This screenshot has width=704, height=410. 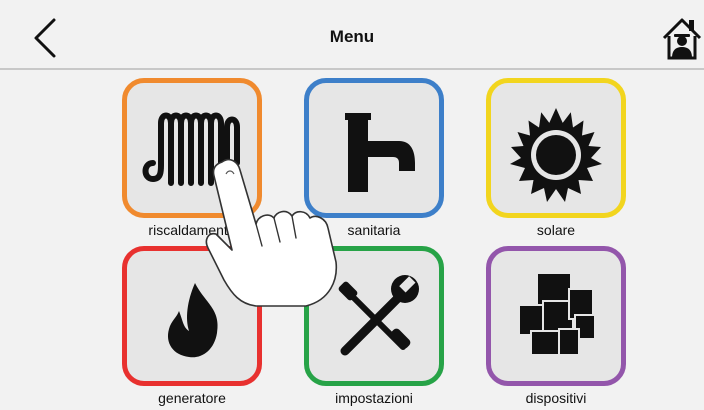 I want to click on devices-icon, so click(x=557, y=314).